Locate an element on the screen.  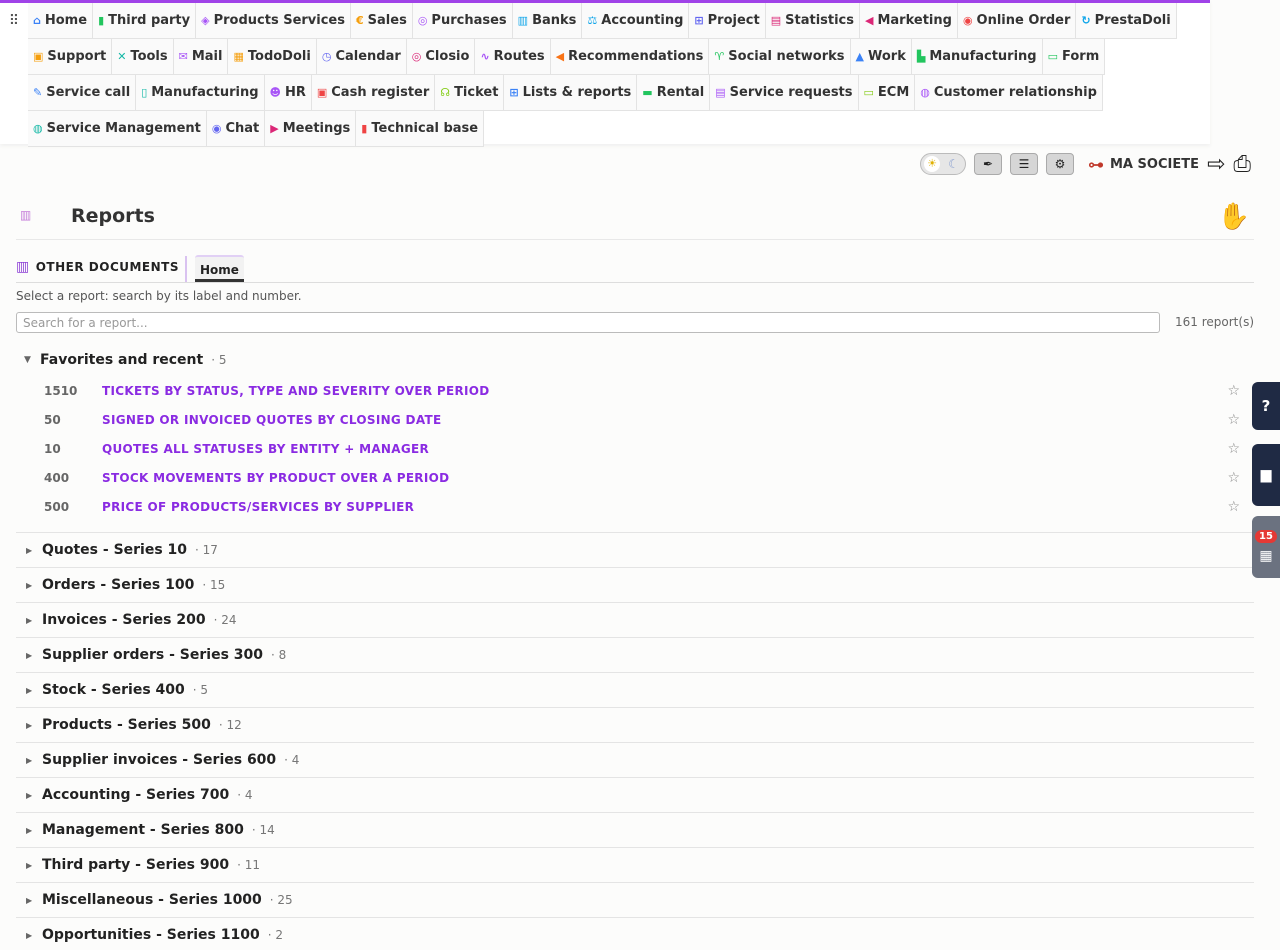
moon-icon: ☾ is located at coordinates (953, 164).